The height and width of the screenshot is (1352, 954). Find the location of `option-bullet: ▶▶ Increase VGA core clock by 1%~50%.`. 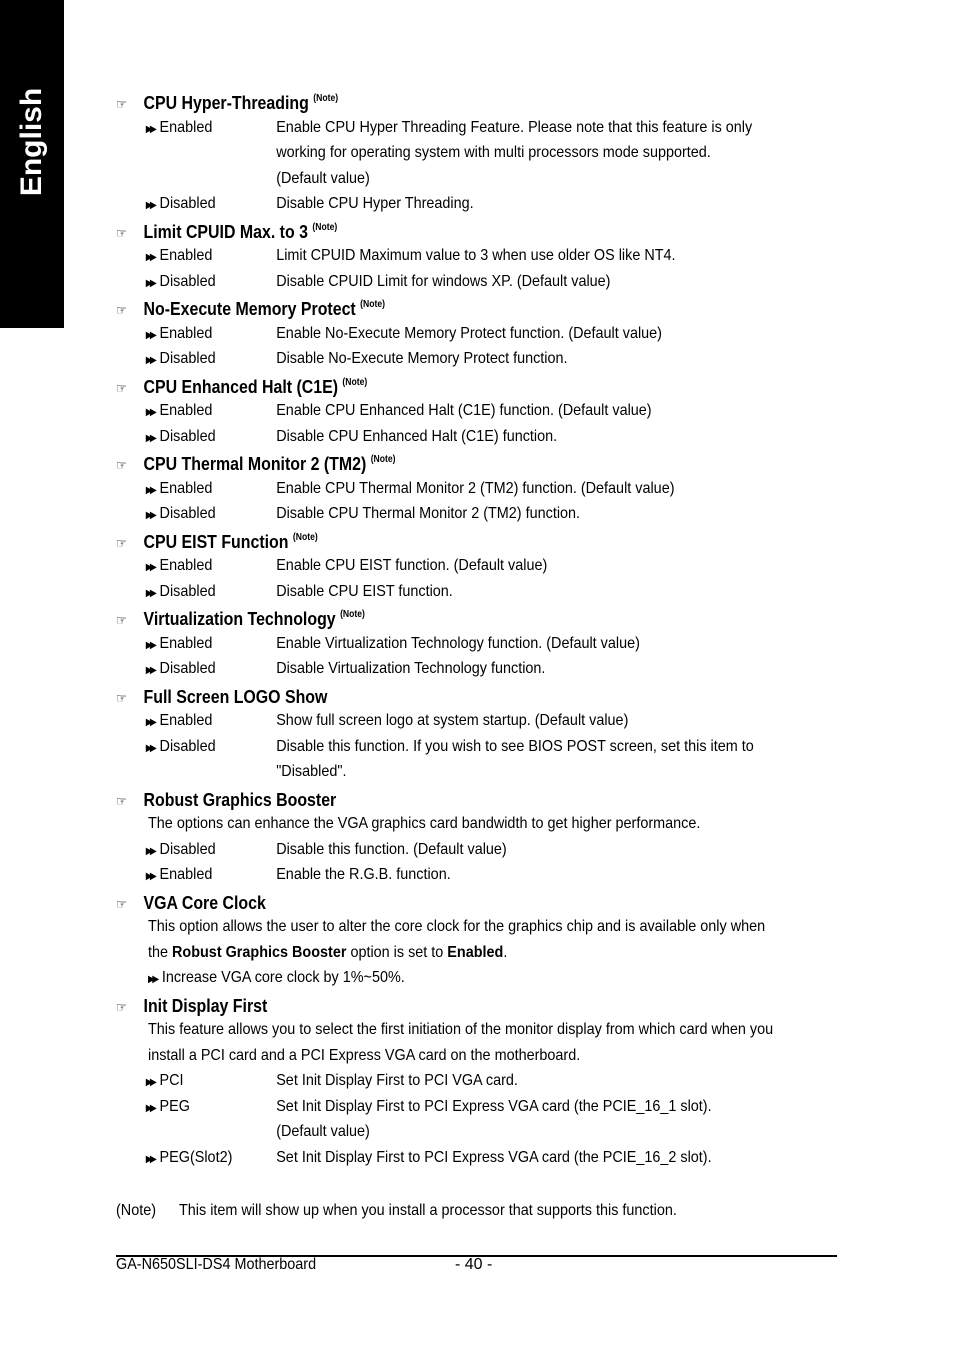

option-bullet: ▶▶ Increase VGA core clock by 1%~50%. is located at coordinates (276, 978).